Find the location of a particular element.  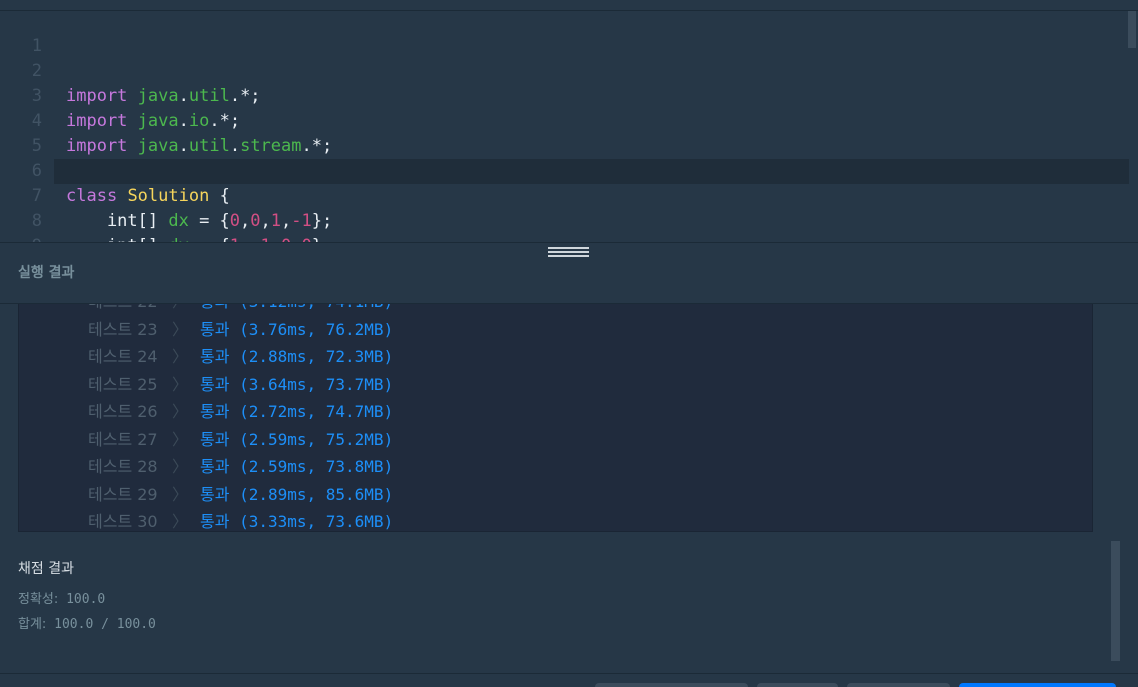

result-row: 테스트 27 〉 통과 (2.59ms, 75.2MB) is located at coordinates (555, 439).